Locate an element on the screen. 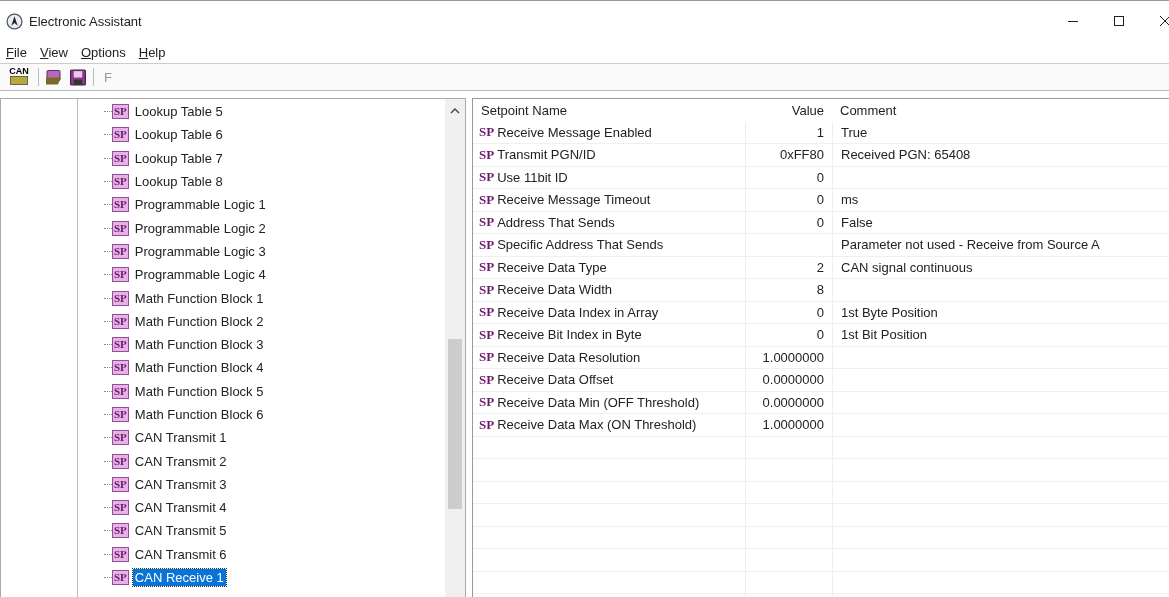 This screenshot has height=597, width=1169. setpoint-value: 2 is located at coordinates (820, 267).